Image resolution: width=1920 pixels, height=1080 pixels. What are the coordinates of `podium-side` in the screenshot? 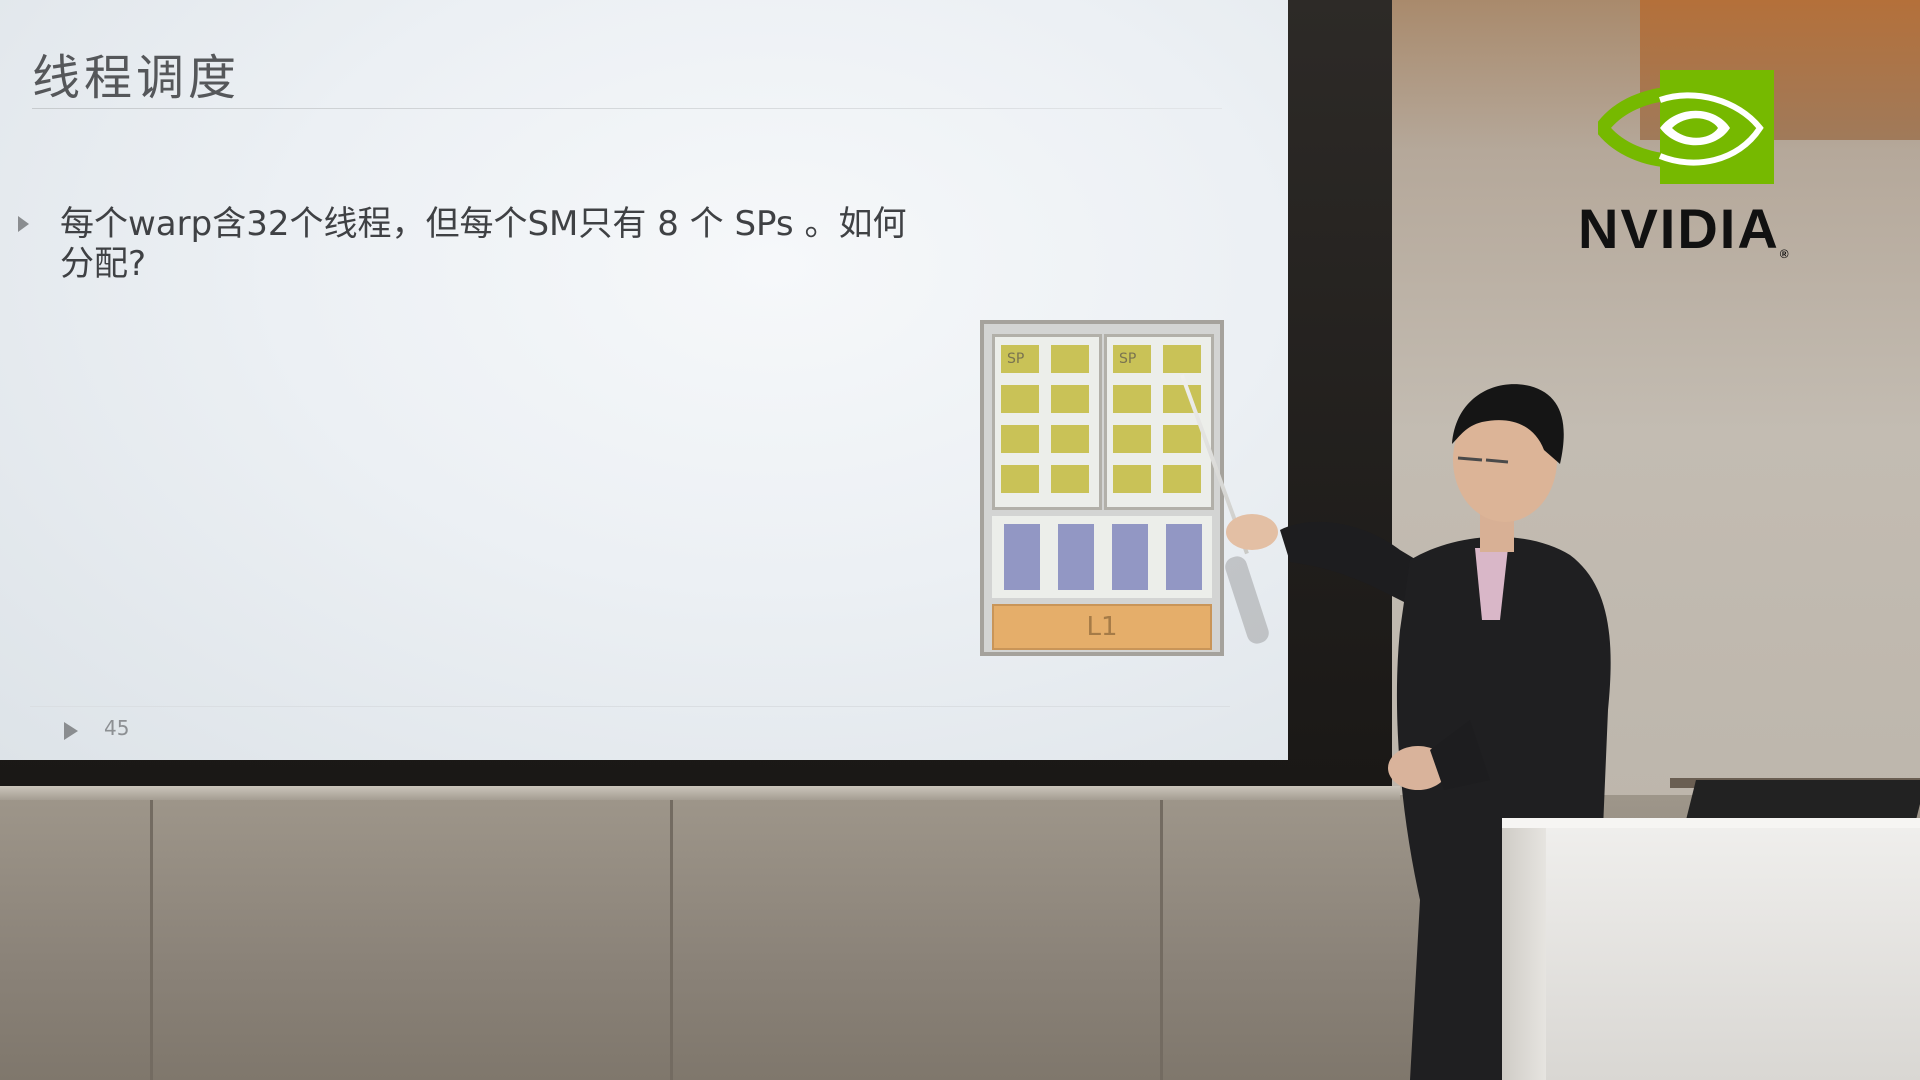 It's located at (1524, 954).